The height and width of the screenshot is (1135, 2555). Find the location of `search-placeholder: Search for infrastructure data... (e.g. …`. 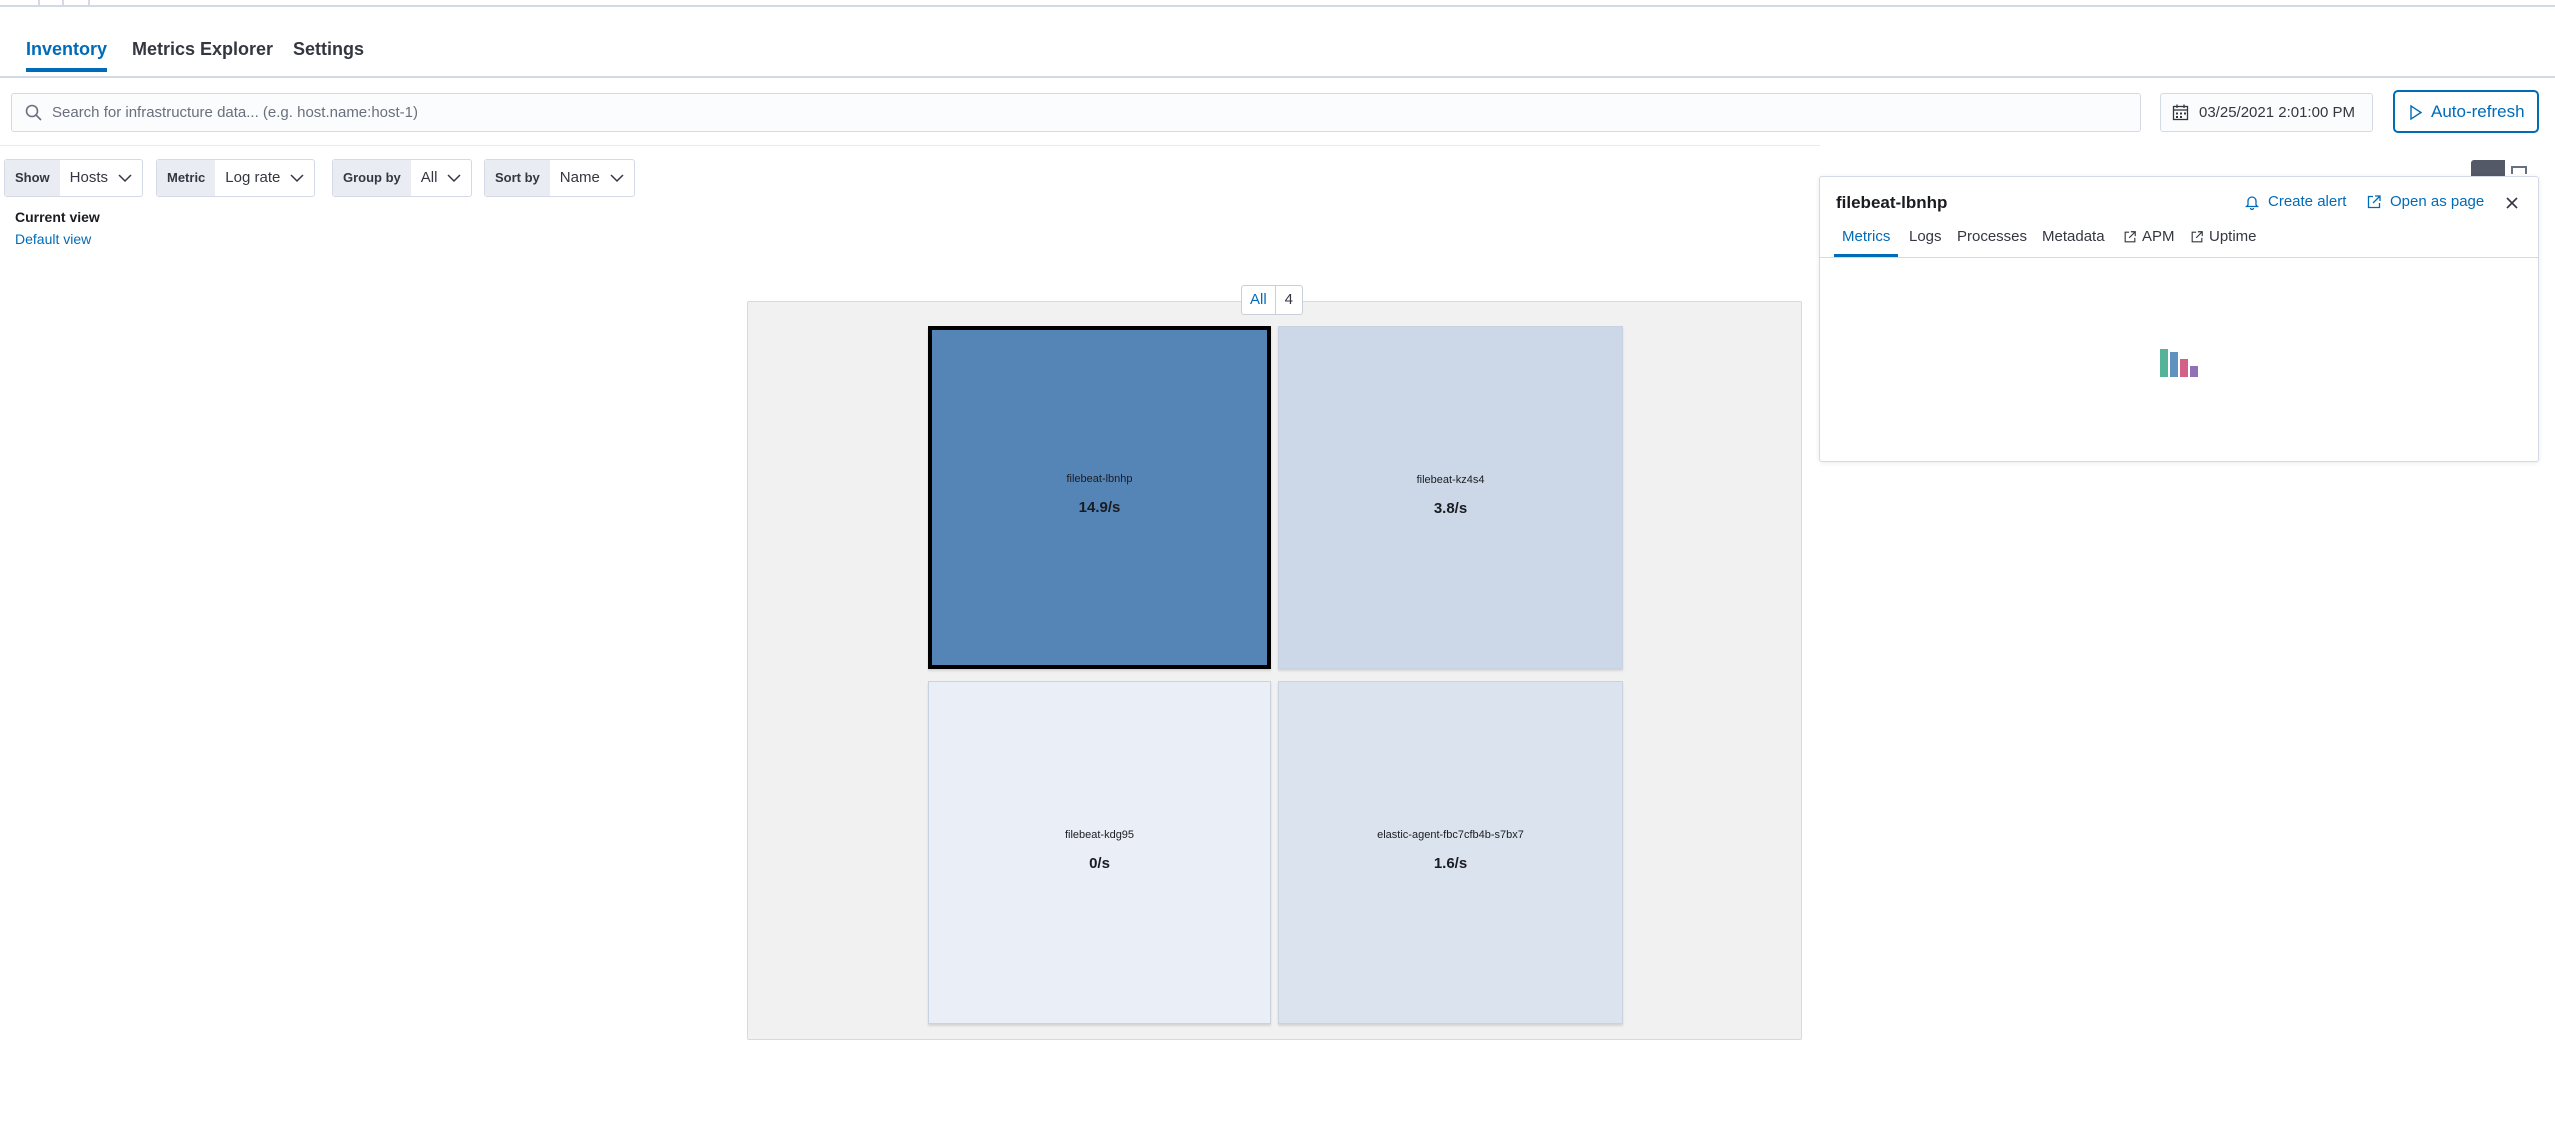

search-placeholder: Search for infrastructure data... (e.g. … is located at coordinates (235, 112).